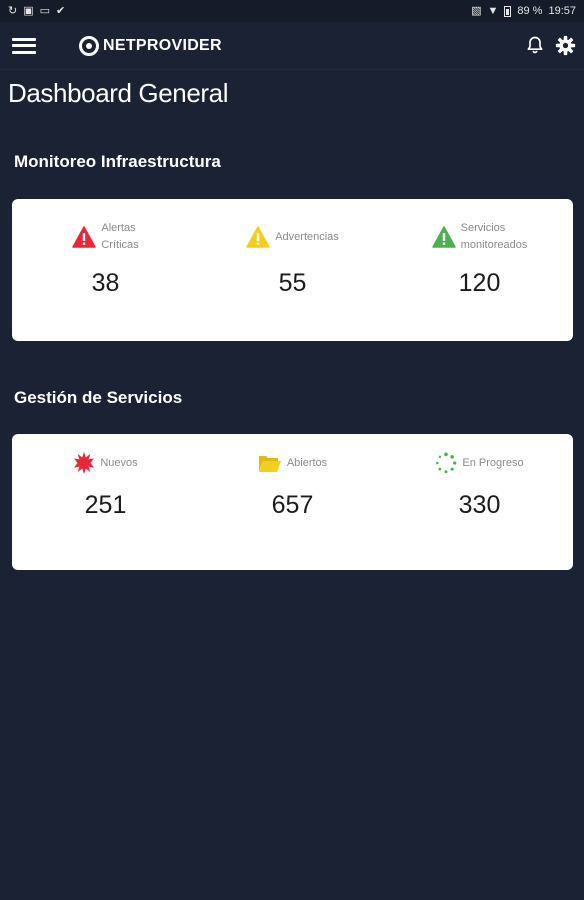 This screenshot has width=584, height=900. I want to click on notifications-button, so click(535, 45).